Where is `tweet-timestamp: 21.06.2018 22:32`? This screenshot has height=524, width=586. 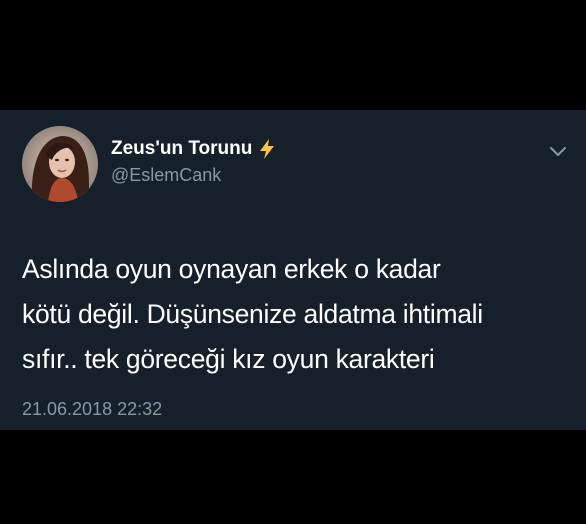 tweet-timestamp: 21.06.2018 22:32 is located at coordinates (92, 409).